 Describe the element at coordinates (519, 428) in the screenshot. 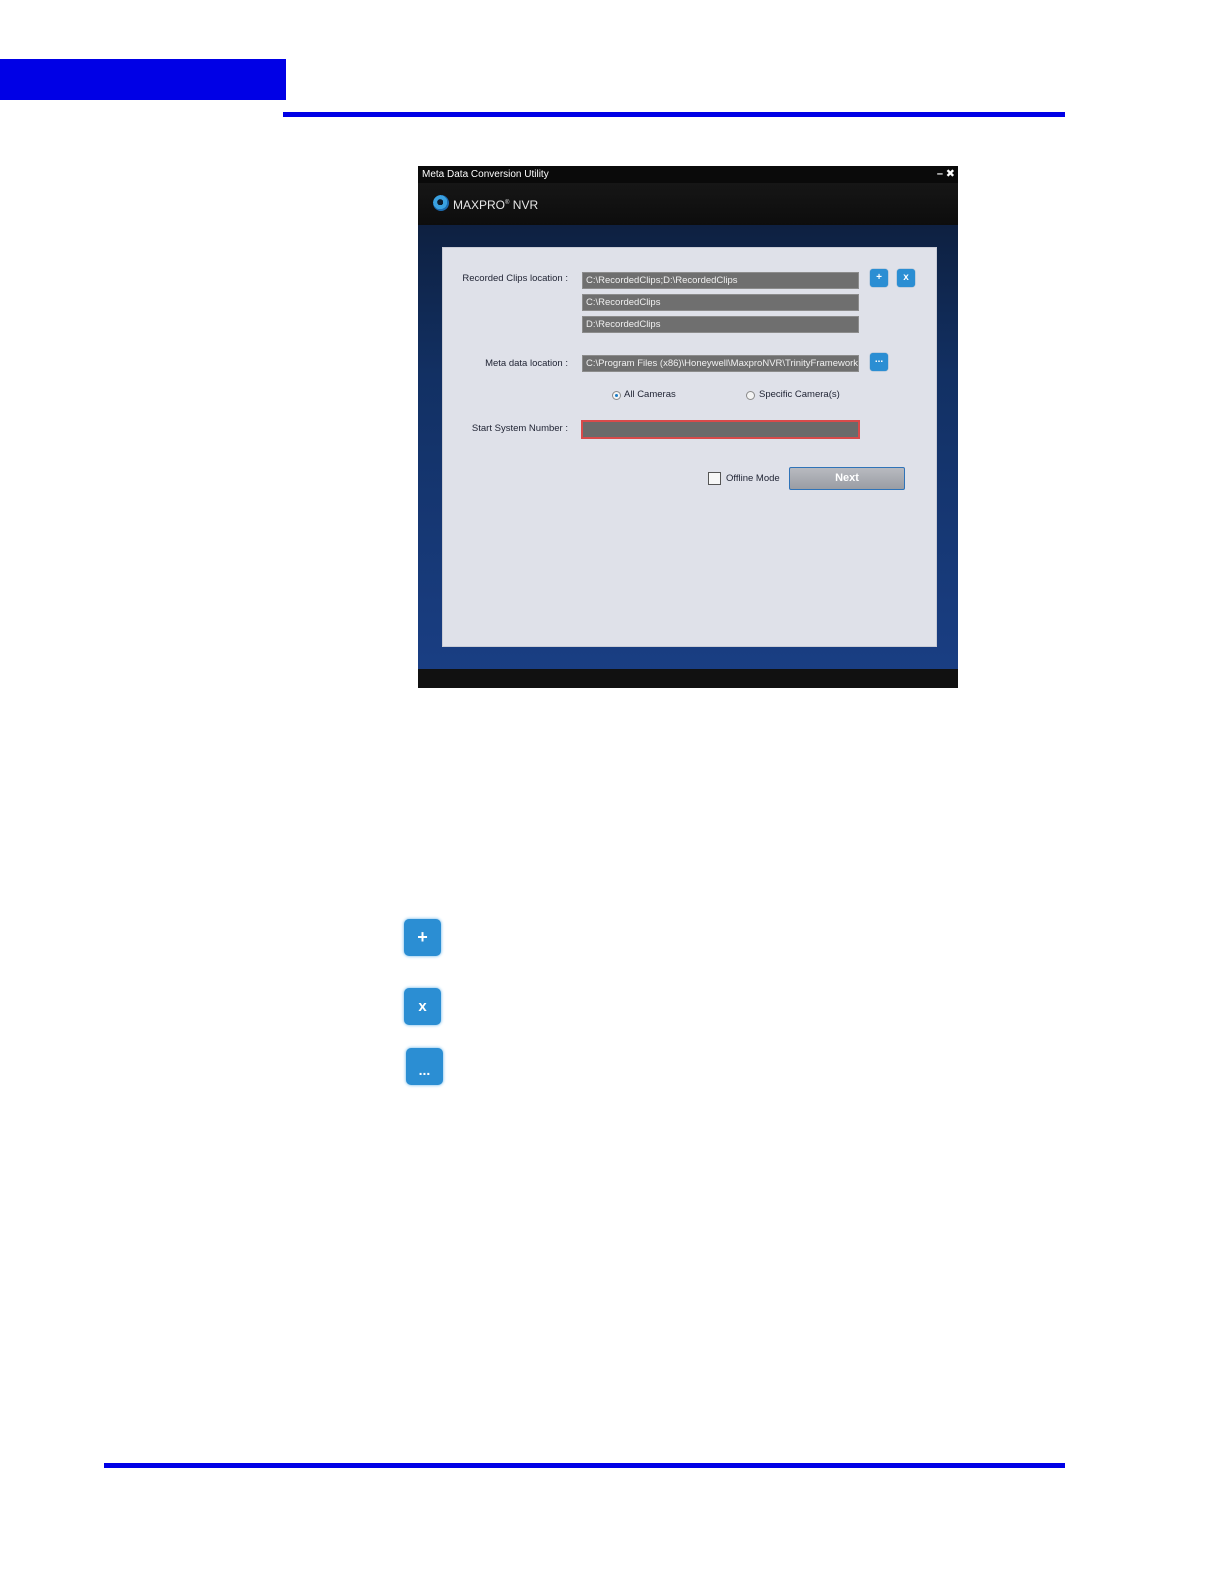

I see `start-system-number-label: Start System Number :` at that location.